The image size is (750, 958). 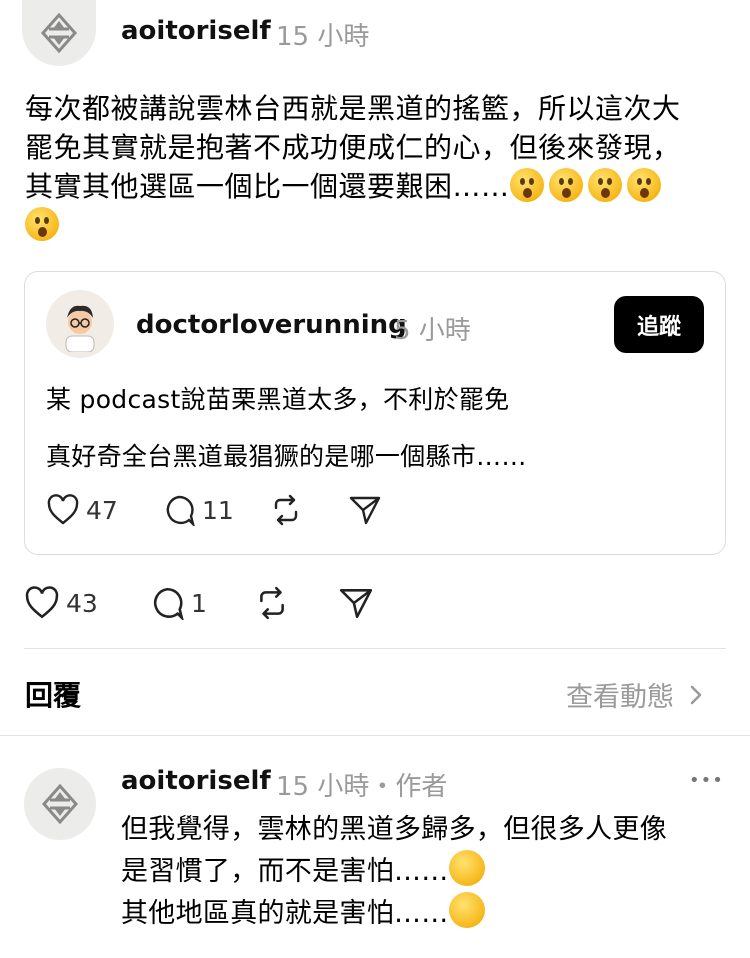 What do you see at coordinates (637, 694) in the screenshot?
I see `view-activity-link: 查看動態` at bounding box center [637, 694].